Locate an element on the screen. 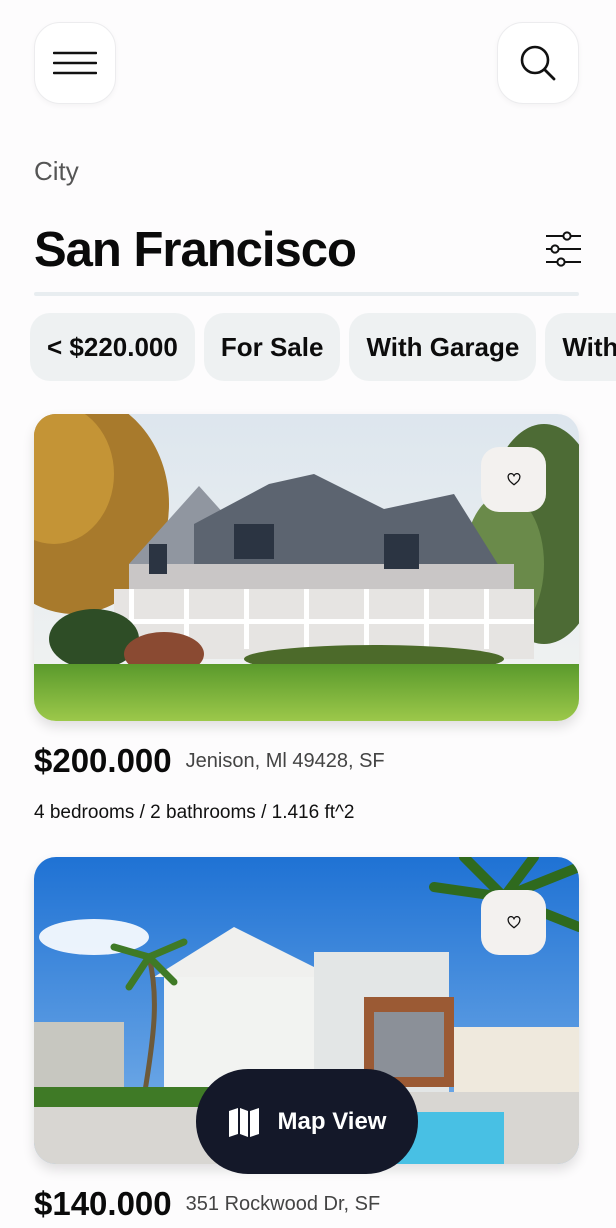 The image size is (616, 1228). listing-address: Jenison, Ml 49428, SF is located at coordinates (285, 760).